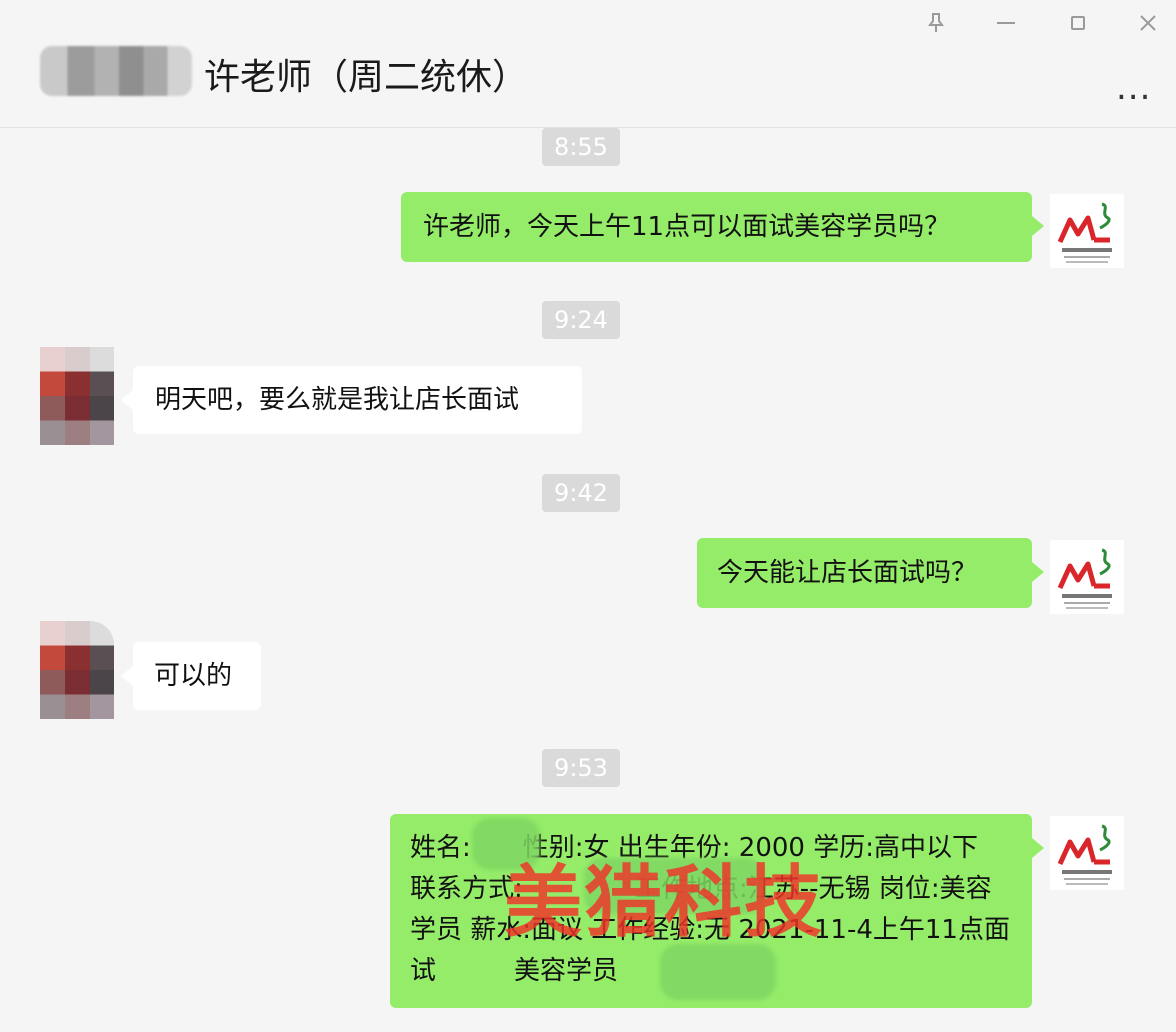 The width and height of the screenshot is (1176, 1032). I want to click on timestamp: 8:55, so click(581, 147).